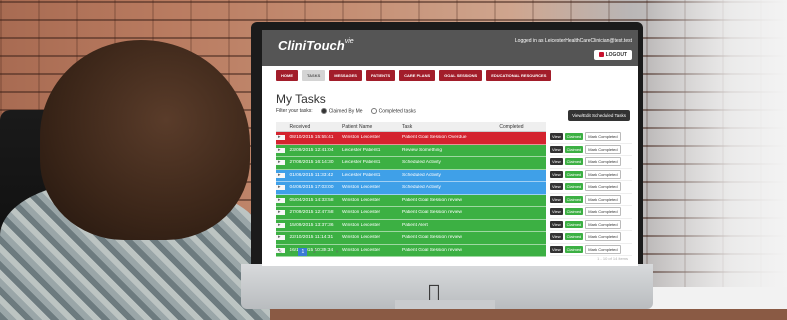 The height and width of the screenshot is (320, 787). What do you see at coordinates (303, 252) in the screenshot?
I see `page-number: 1` at bounding box center [303, 252].